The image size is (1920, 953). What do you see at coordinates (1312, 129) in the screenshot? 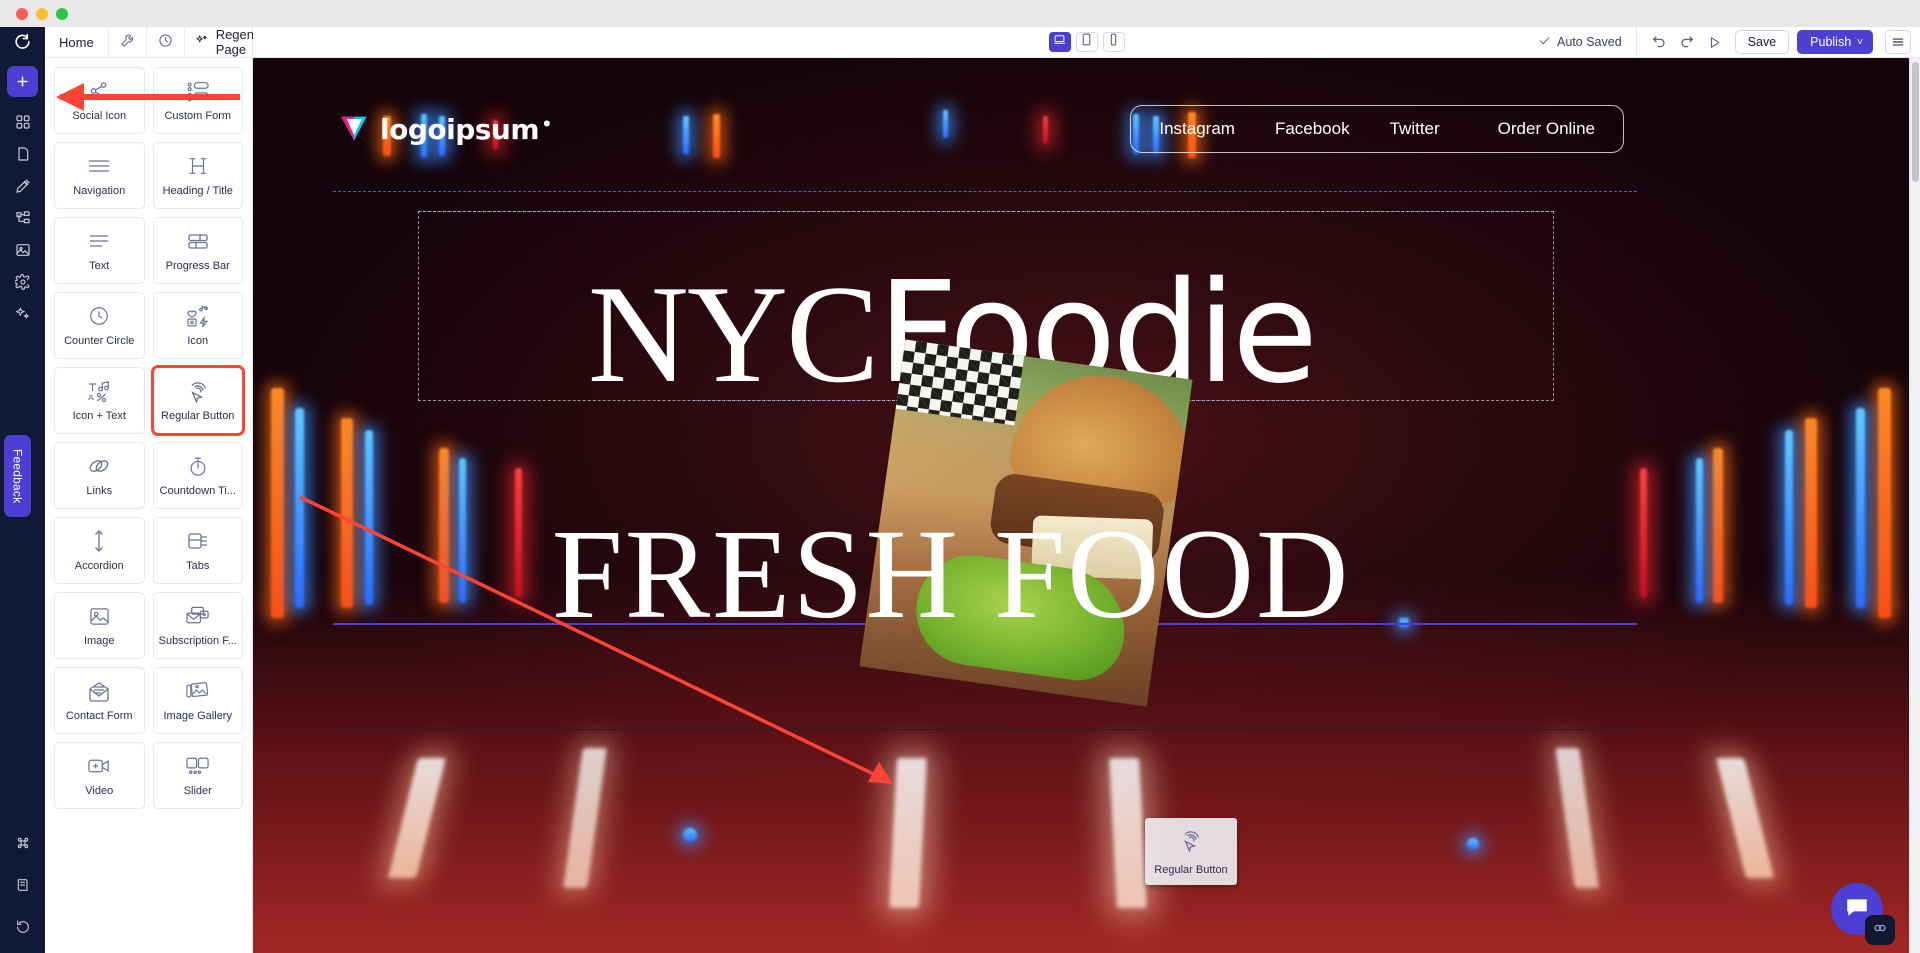
I see `nav-link-facebook: Facebook` at bounding box center [1312, 129].